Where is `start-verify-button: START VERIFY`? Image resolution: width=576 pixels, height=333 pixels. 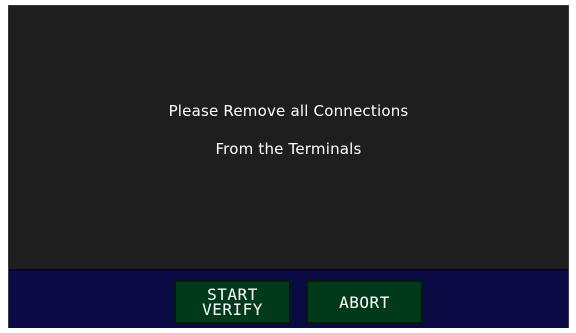 start-verify-button: START VERIFY is located at coordinates (232, 302).